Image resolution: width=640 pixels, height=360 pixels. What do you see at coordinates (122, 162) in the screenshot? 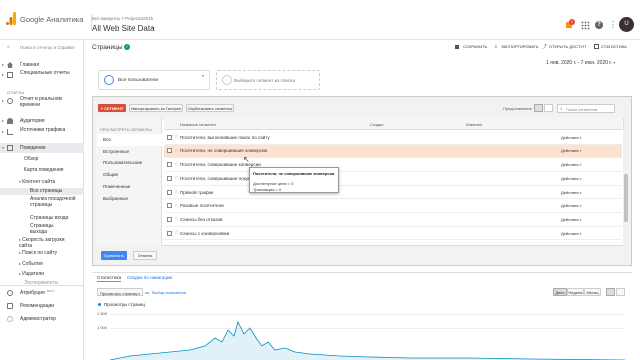
I see `category-custom: Пользовательские` at bounding box center [122, 162].